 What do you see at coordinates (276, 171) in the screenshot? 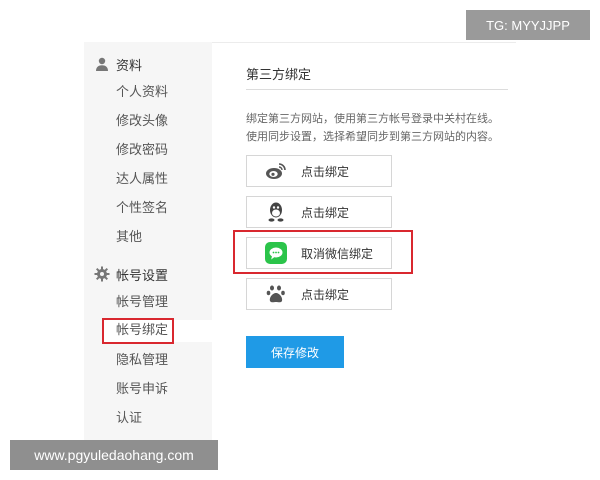
I see `weibo-icon` at bounding box center [276, 171].